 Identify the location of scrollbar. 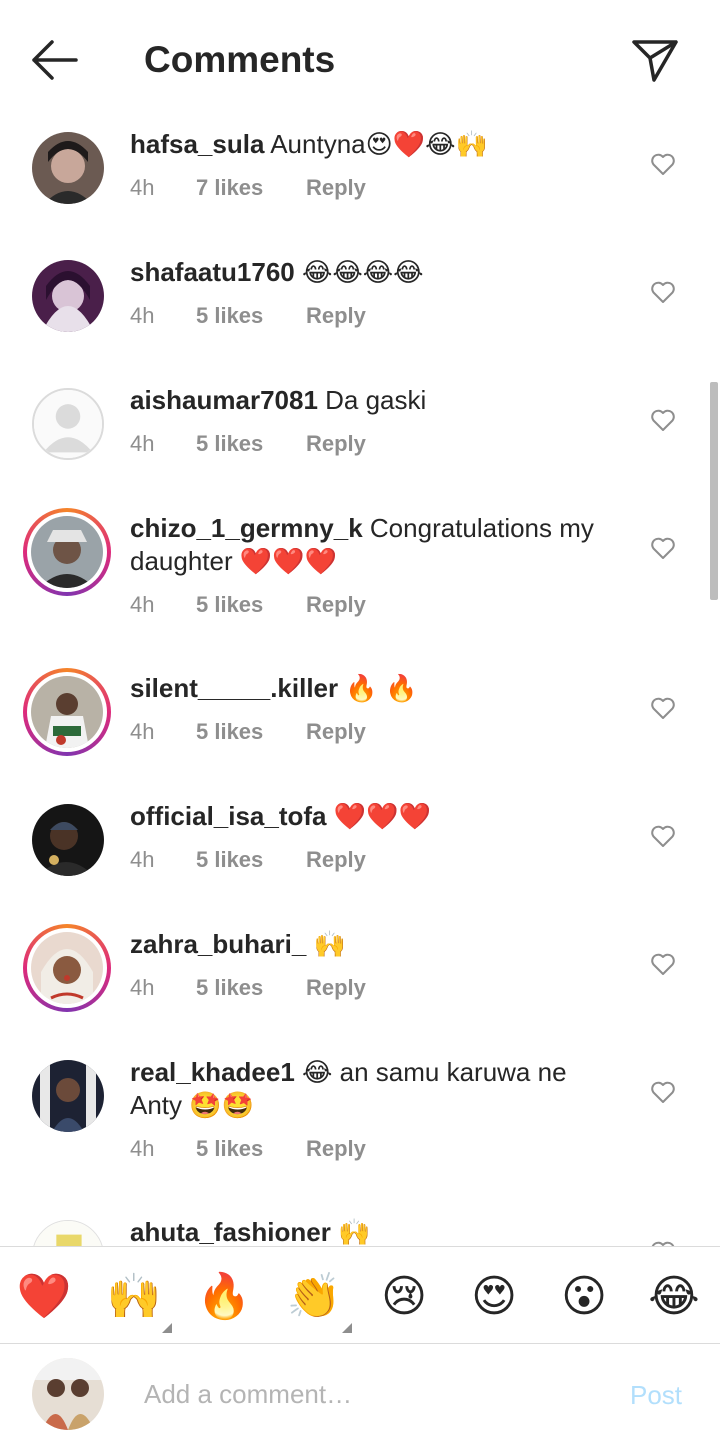
(714, 491).